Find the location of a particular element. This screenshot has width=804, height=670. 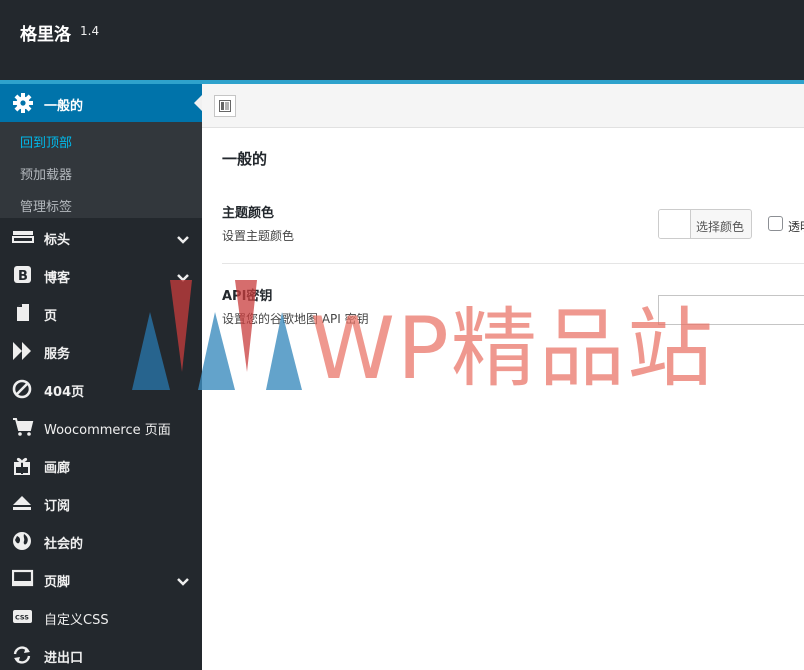

sidebar-item-label: 订阅 is located at coordinates (57, 506).